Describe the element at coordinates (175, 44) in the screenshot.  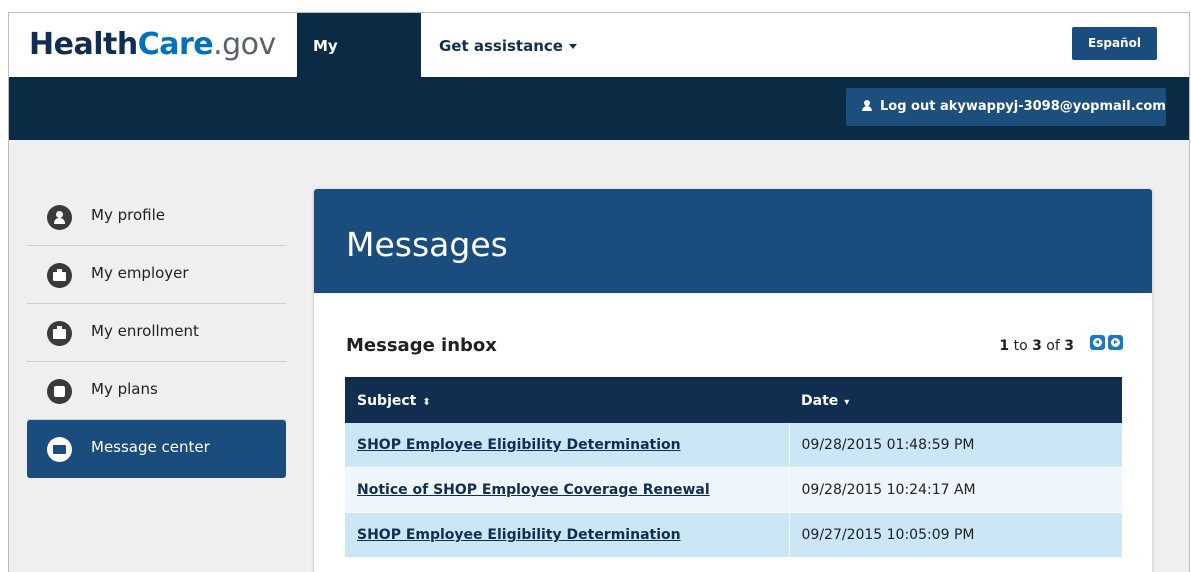
I see `logo-care: Care` at that location.